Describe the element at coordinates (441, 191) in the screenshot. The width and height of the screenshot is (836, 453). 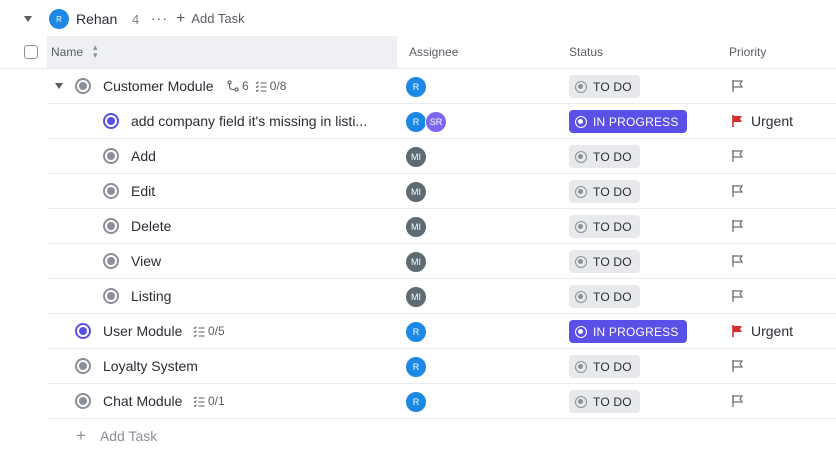
I see `task-row: Edit MI TO DO` at that location.